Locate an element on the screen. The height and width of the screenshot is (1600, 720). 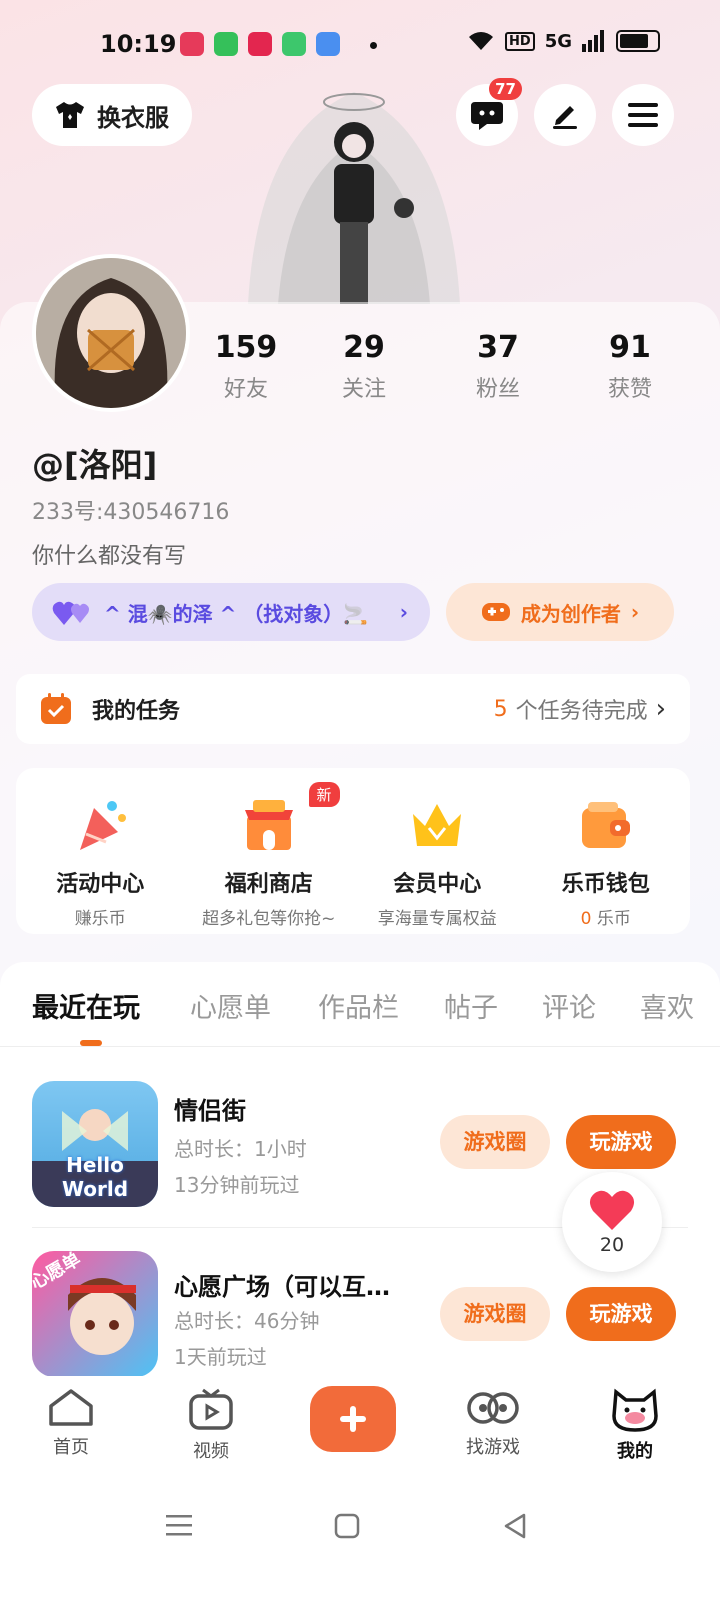
party-icon is located at coordinates (103, 825).